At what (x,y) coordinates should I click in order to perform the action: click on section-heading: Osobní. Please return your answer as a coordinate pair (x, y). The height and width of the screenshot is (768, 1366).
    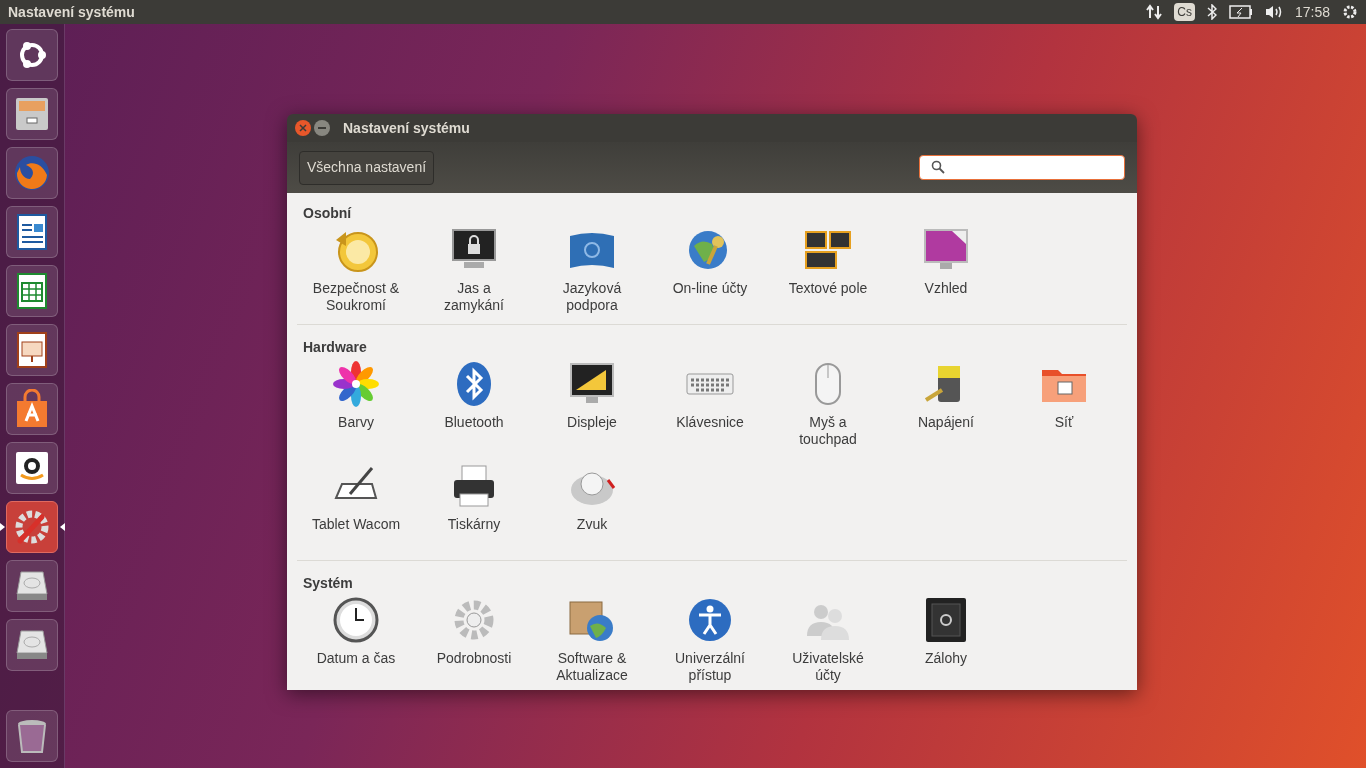
    Looking at the image, I should click on (327, 213).